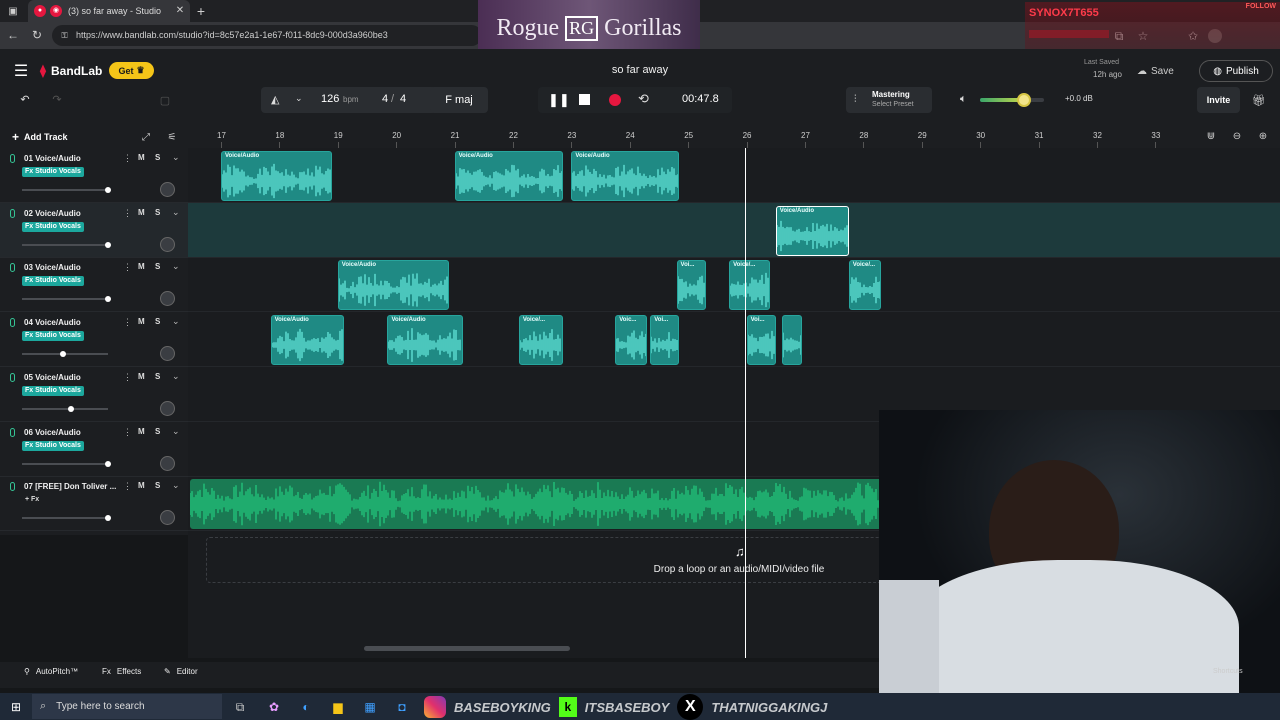 This screenshot has width=1280, height=720. I want to click on pause-icon: ❚❚, so click(559, 100).